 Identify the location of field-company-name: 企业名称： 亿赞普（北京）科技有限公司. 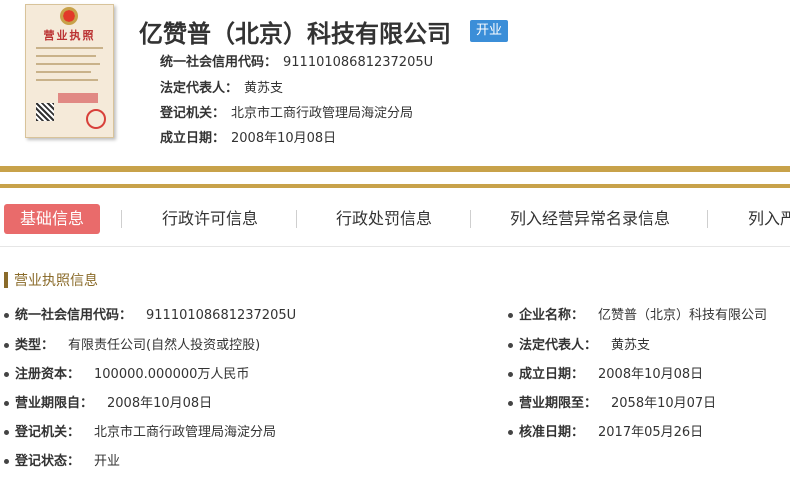
(637, 316).